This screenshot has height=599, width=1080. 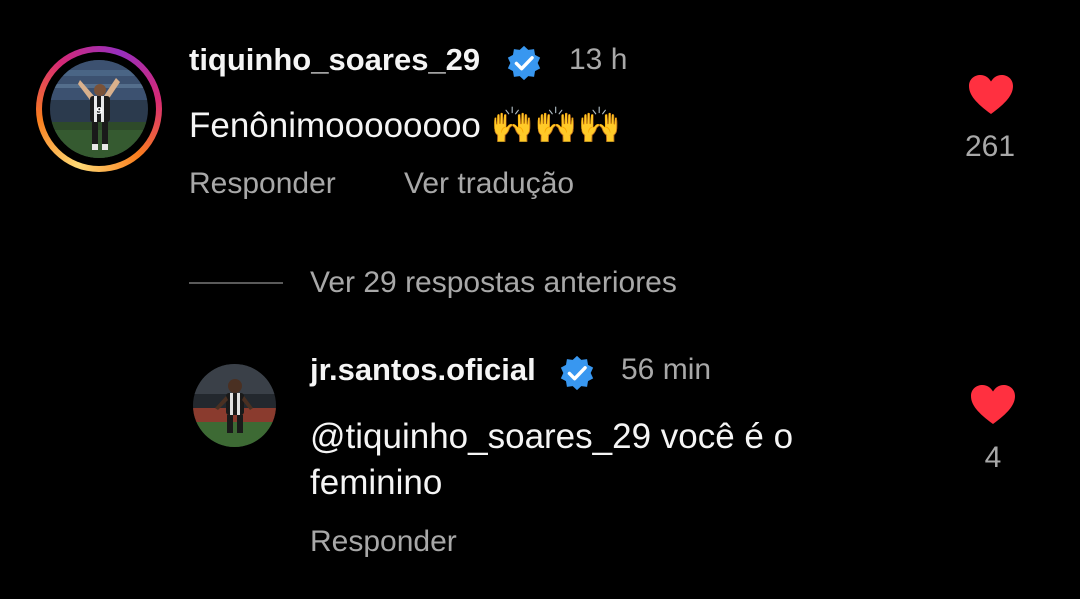 I want to click on comment-text: Fenônimoooooooo 🙌🙌🙌, so click(x=405, y=125).